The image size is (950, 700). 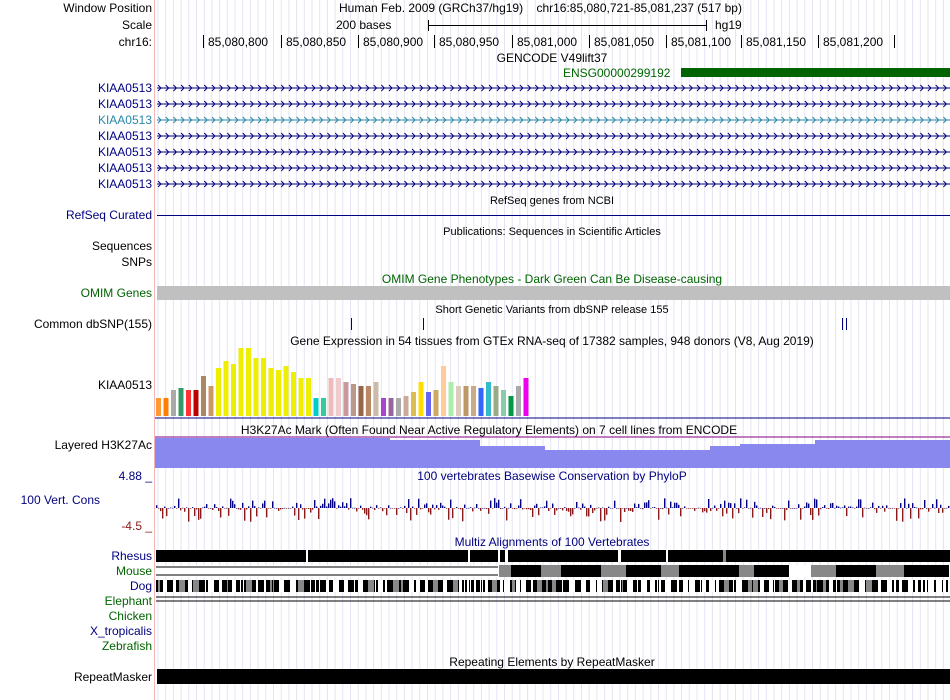 I want to click on repeat-element-bar, so click(x=553, y=676).